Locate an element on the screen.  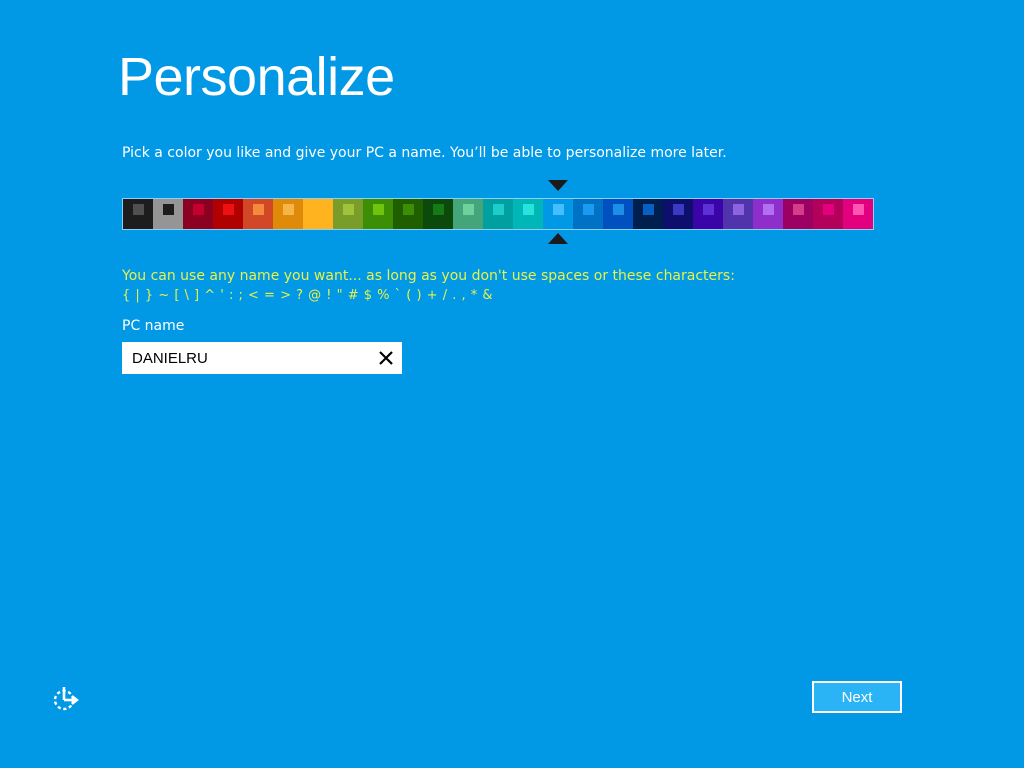
close-icon is located at coordinates (386, 358).